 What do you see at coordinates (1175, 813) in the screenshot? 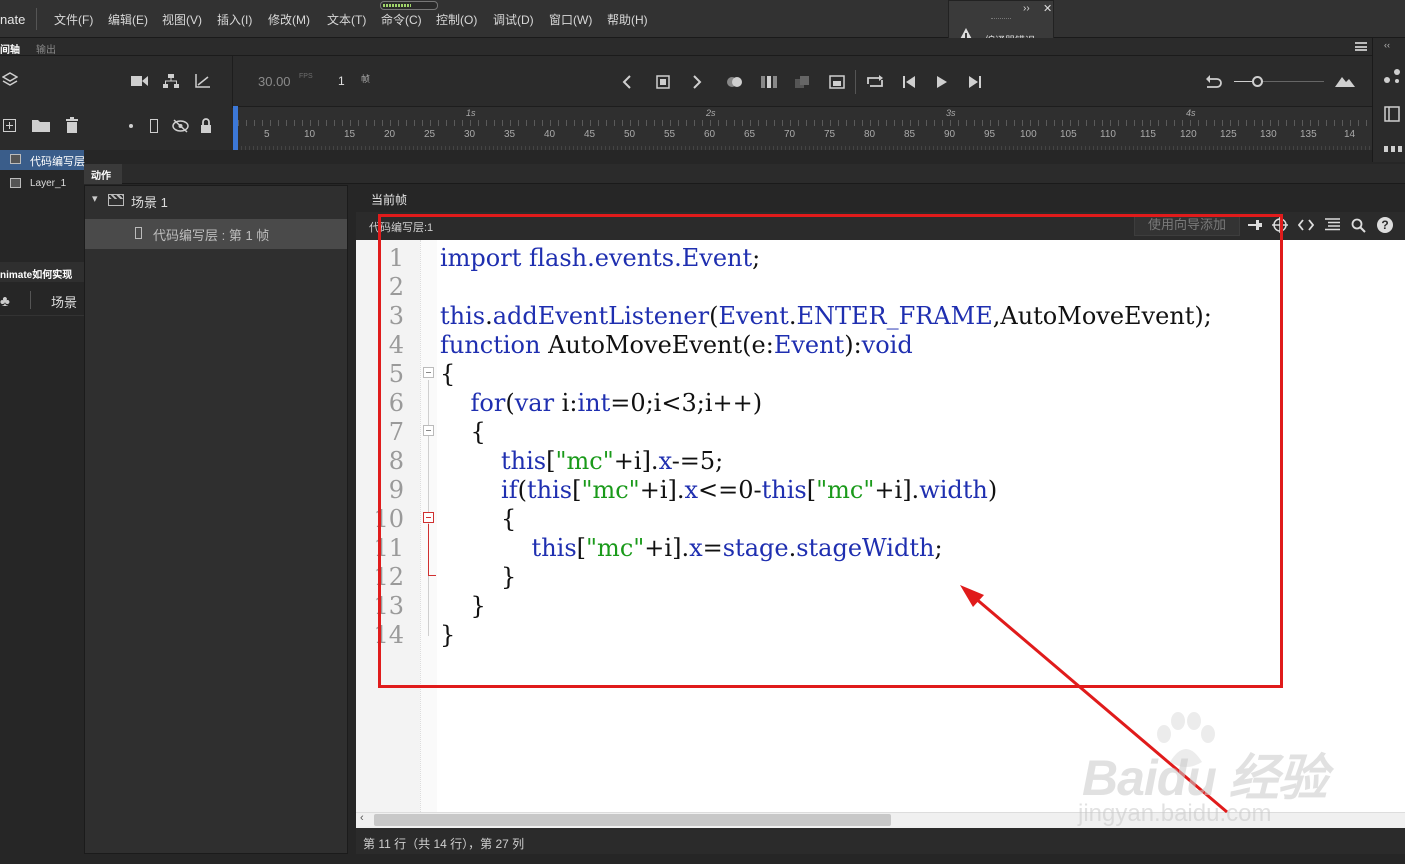
I see `watermark-url: jingyan.baidu.com` at bounding box center [1175, 813].